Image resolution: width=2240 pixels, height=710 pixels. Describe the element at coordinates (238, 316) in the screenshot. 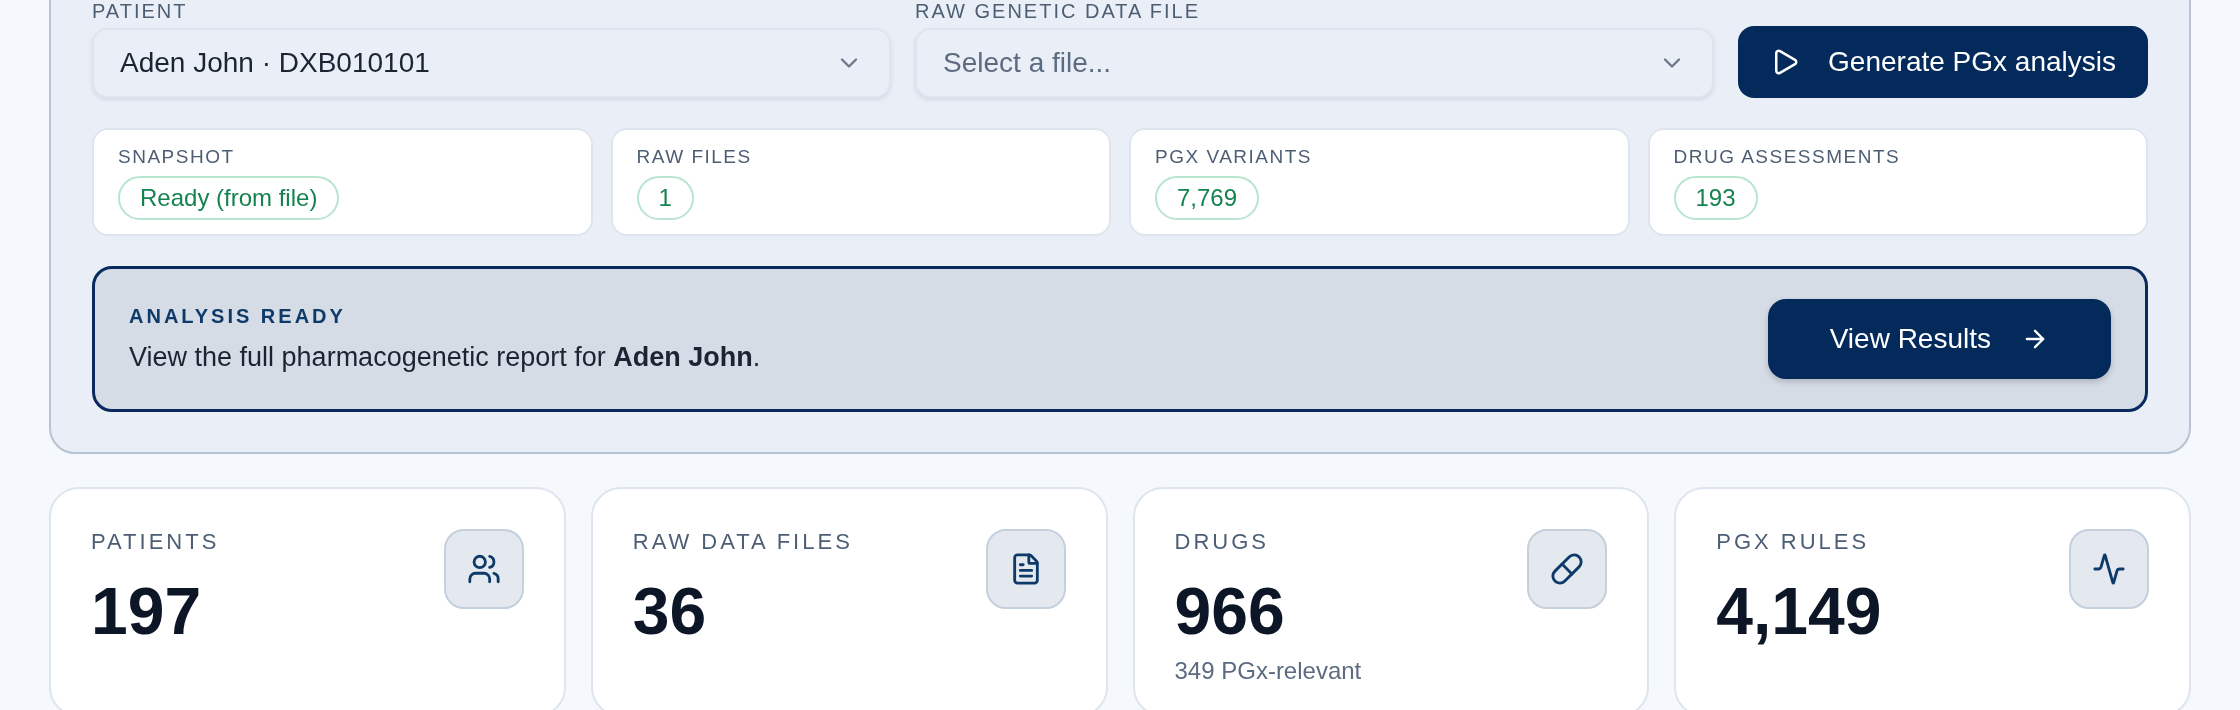

I see `banner-title: ANALYSIS READY` at that location.